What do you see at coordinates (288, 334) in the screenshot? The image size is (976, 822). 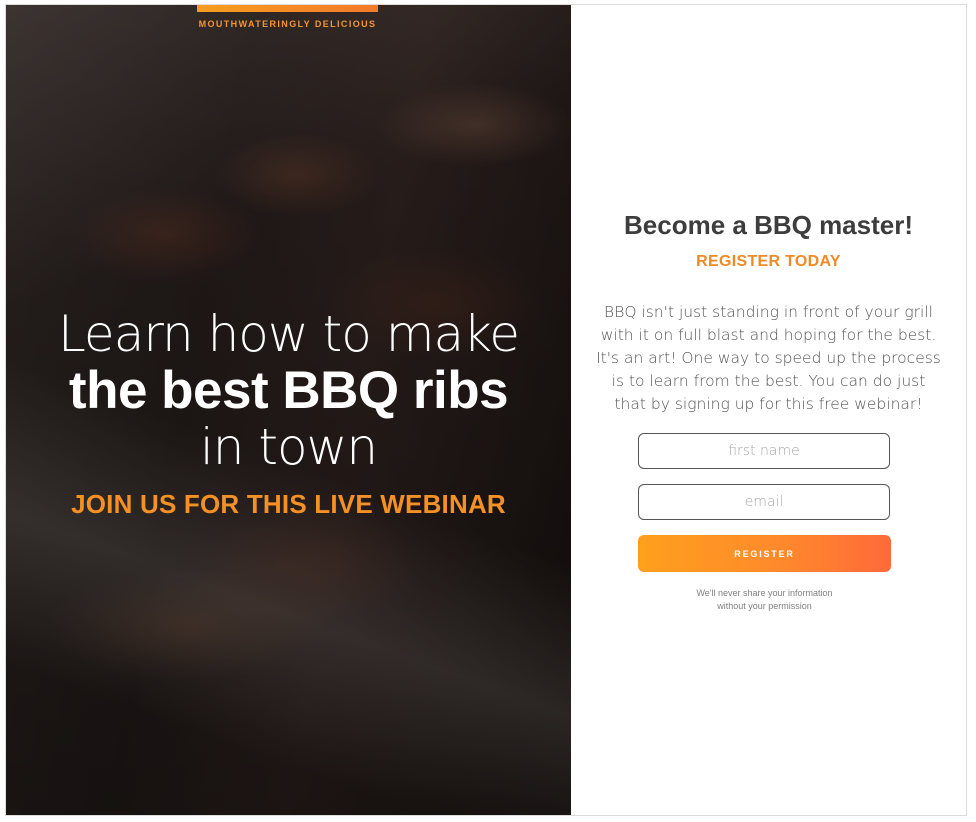 I see `headline-line-1: Learn how to make` at bounding box center [288, 334].